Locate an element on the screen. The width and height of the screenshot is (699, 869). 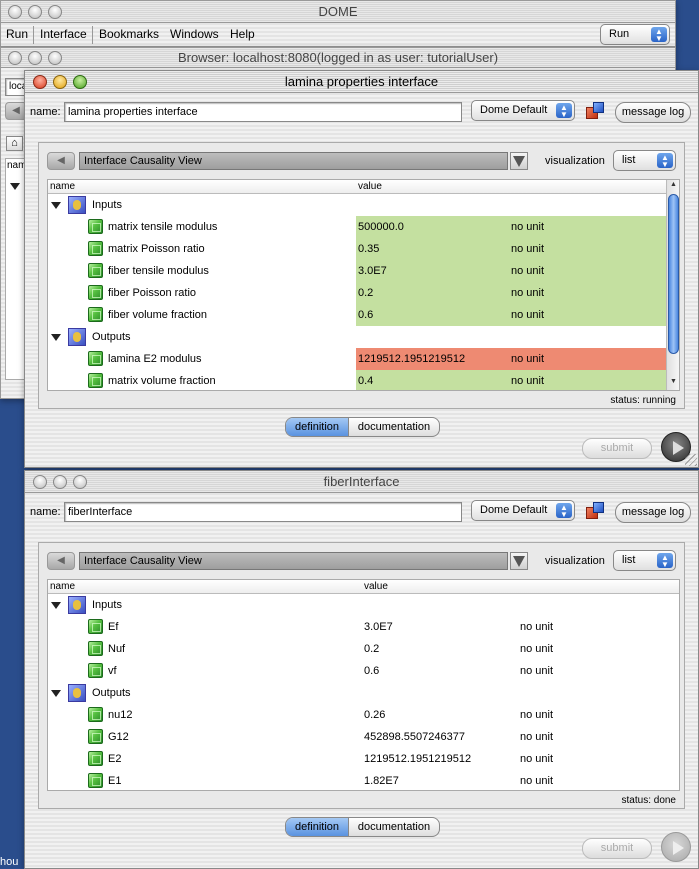
table-row: fiber Poisson ratio 0.2 no unit is located at coordinates (357, 293).